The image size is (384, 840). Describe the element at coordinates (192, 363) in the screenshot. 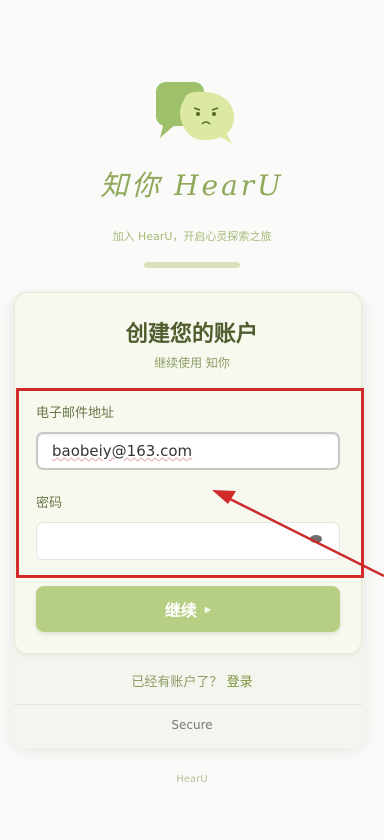

I see `card-subtitle: 继续使用 知你` at that location.